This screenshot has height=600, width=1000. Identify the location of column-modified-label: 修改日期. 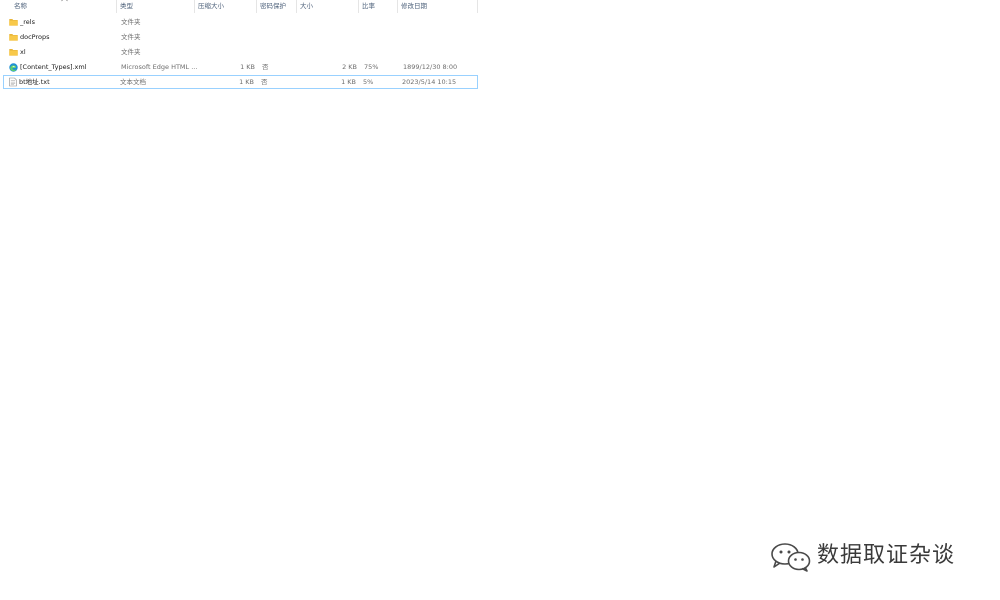
(414, 6).